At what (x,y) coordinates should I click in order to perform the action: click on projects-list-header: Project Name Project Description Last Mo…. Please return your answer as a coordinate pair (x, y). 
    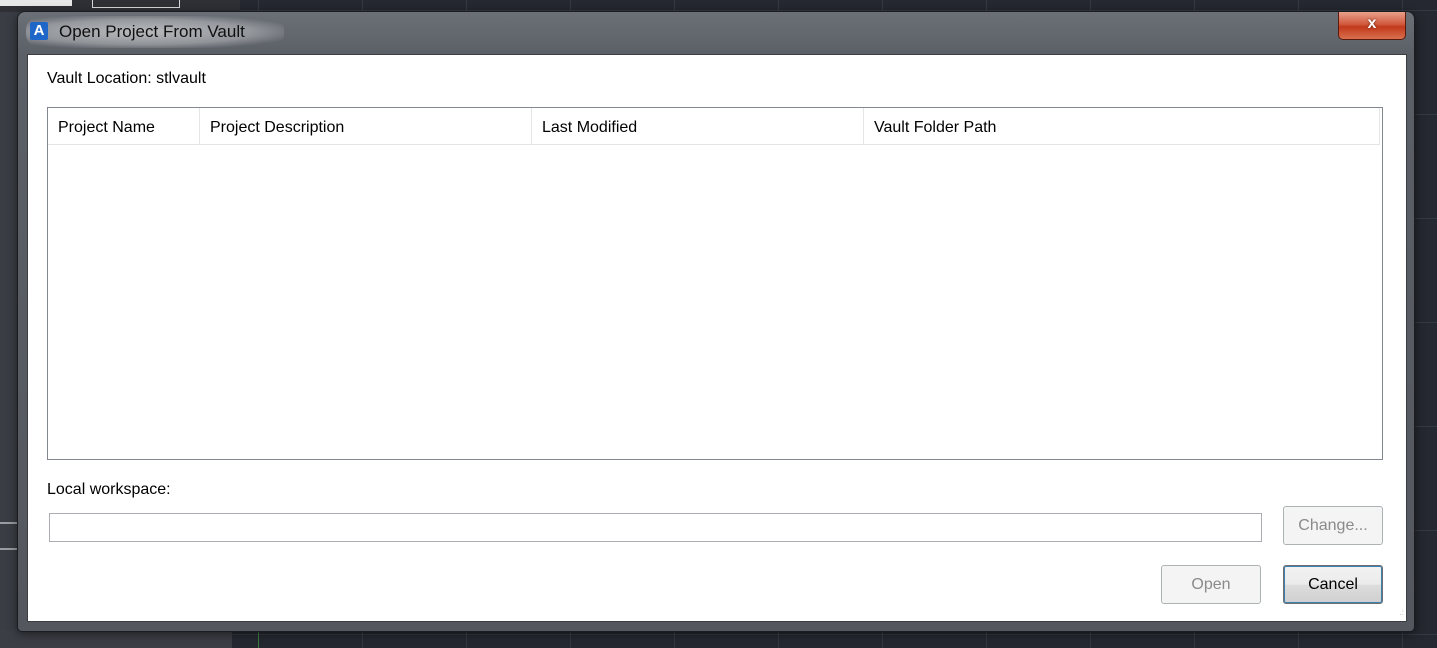
    Looking at the image, I should click on (714, 126).